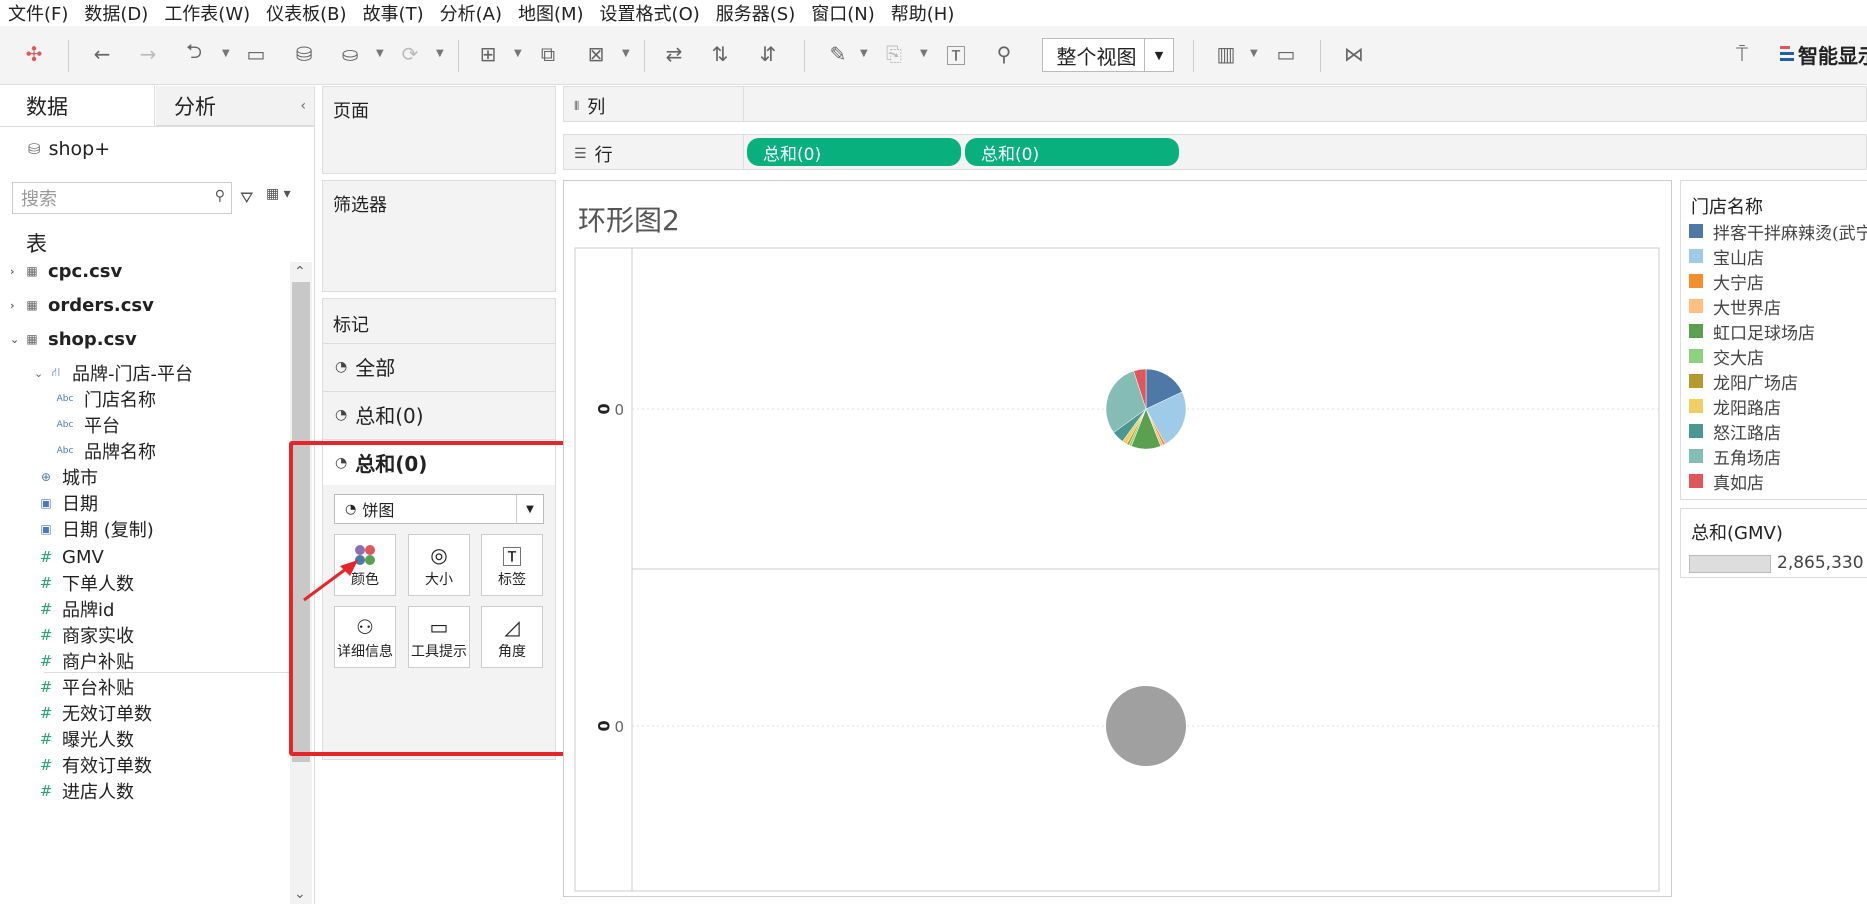 Image resolution: width=1867 pixels, height=904 pixels. What do you see at coordinates (107, 766) in the screenshot?
I see `field-label: 有效订单数` at bounding box center [107, 766].